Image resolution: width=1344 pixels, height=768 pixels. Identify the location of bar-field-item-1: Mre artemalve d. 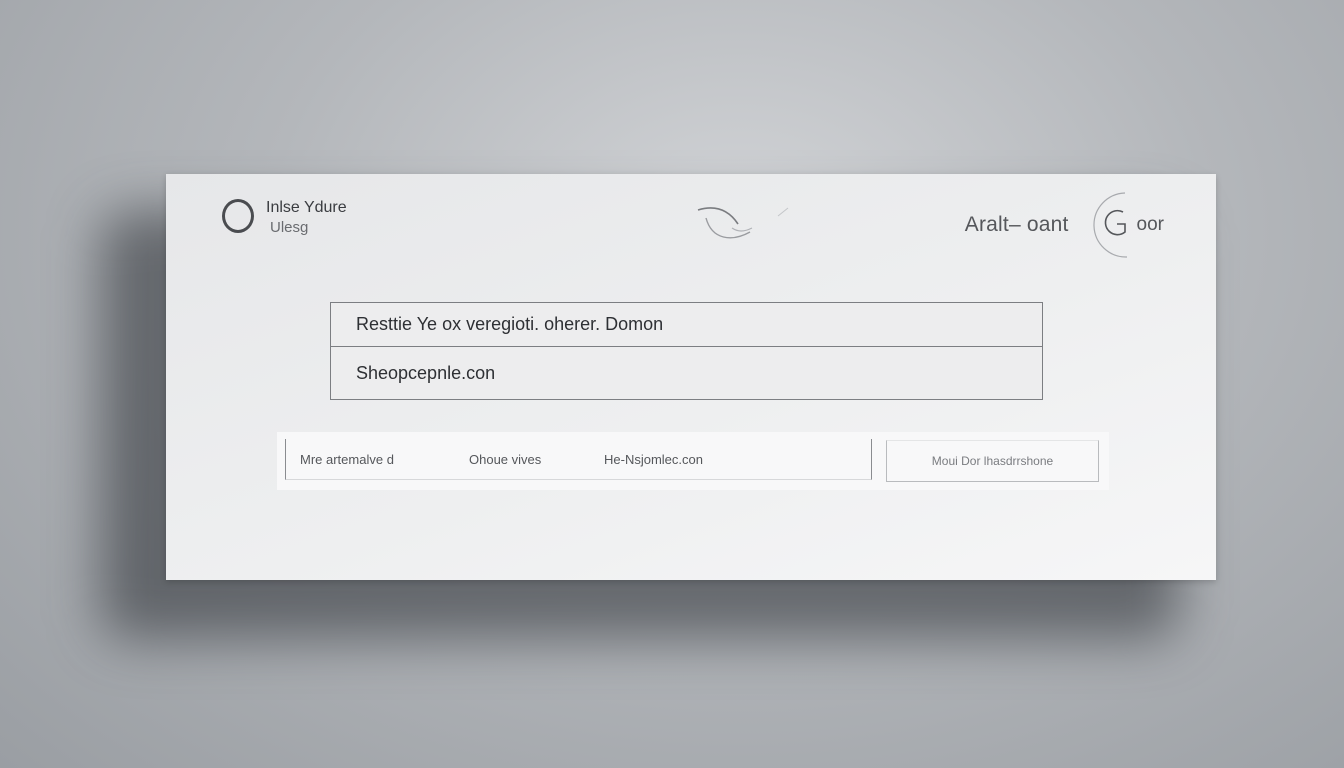
(347, 459).